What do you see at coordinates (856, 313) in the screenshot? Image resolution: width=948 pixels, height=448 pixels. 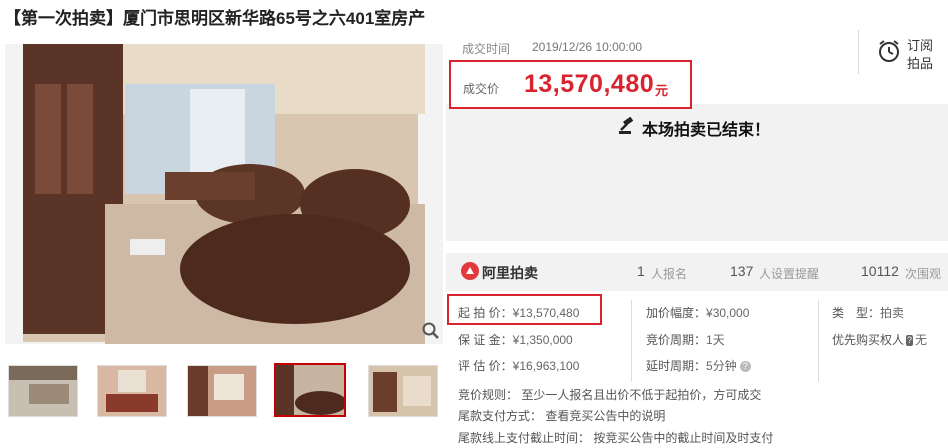 I see `type-label: 类 型：` at bounding box center [856, 313].